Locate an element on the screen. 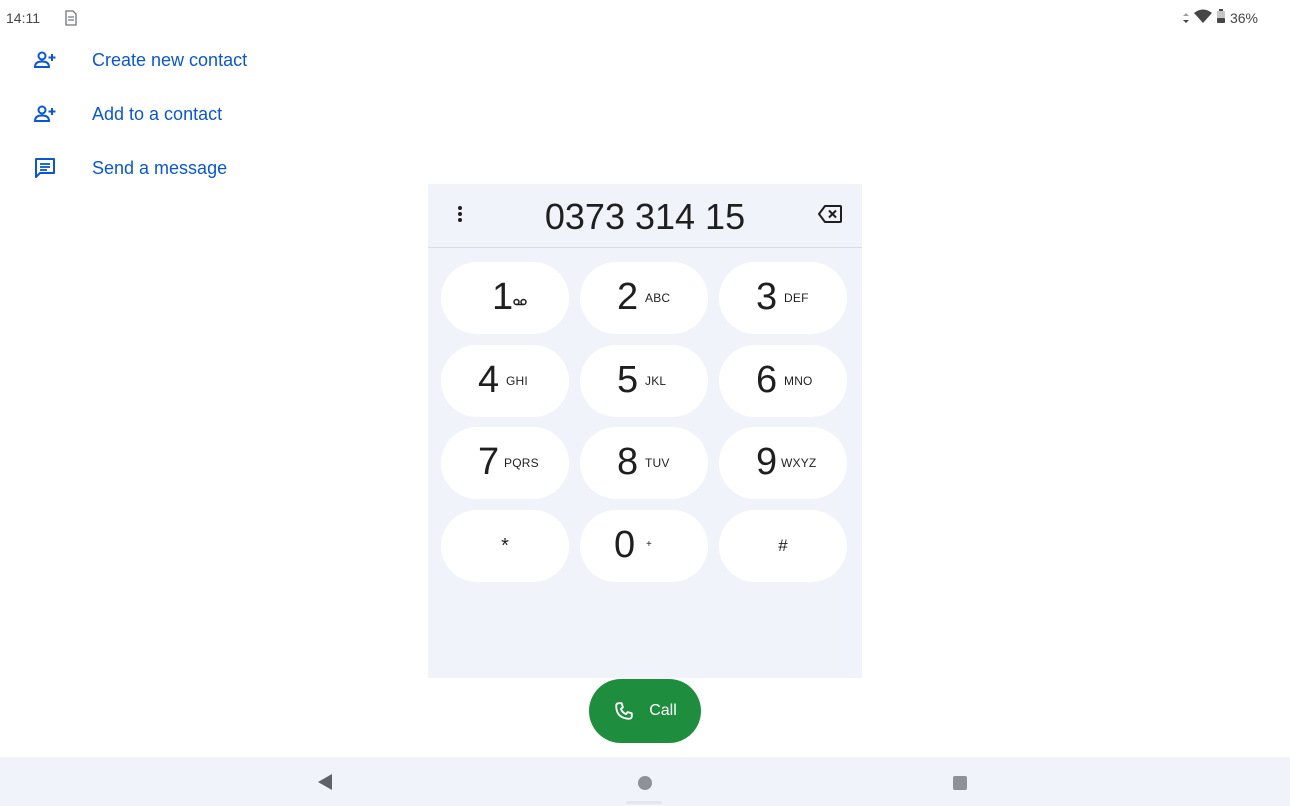  dial-header: 0373 314 15 is located at coordinates (645, 216).